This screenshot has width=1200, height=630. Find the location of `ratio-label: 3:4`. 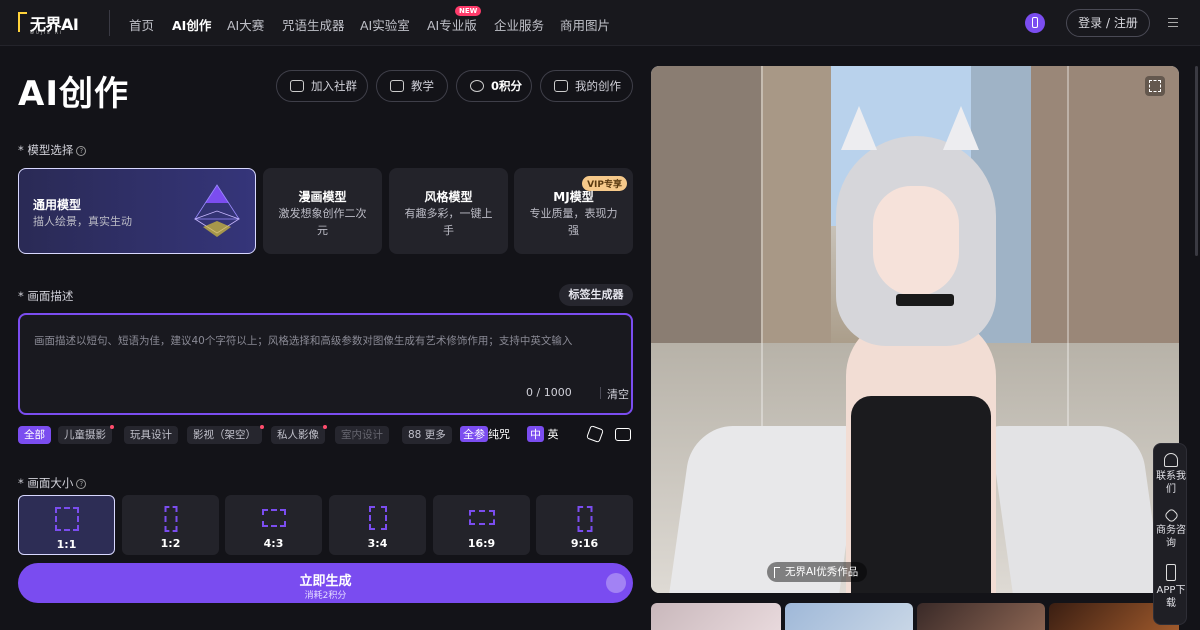

ratio-label: 3:4 is located at coordinates (377, 543).